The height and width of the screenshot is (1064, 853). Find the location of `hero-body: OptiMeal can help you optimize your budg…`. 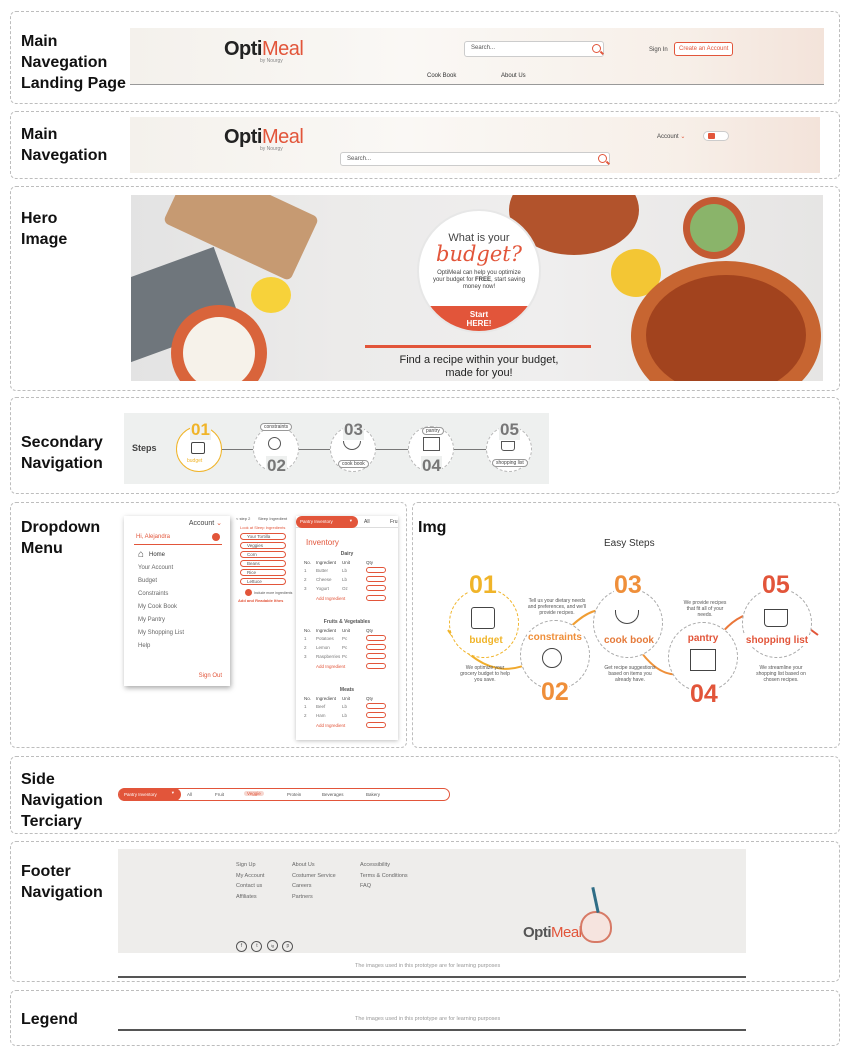

hero-body: OptiMeal can help you optimize your budg… is located at coordinates (479, 280).